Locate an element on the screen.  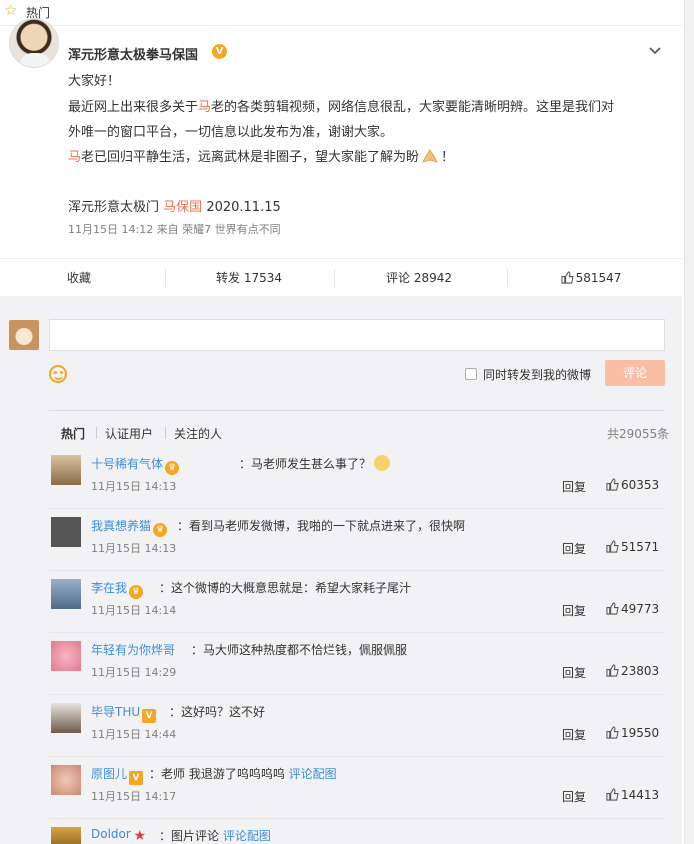
comment-like-button: 19550 is located at coordinates (632, 733).